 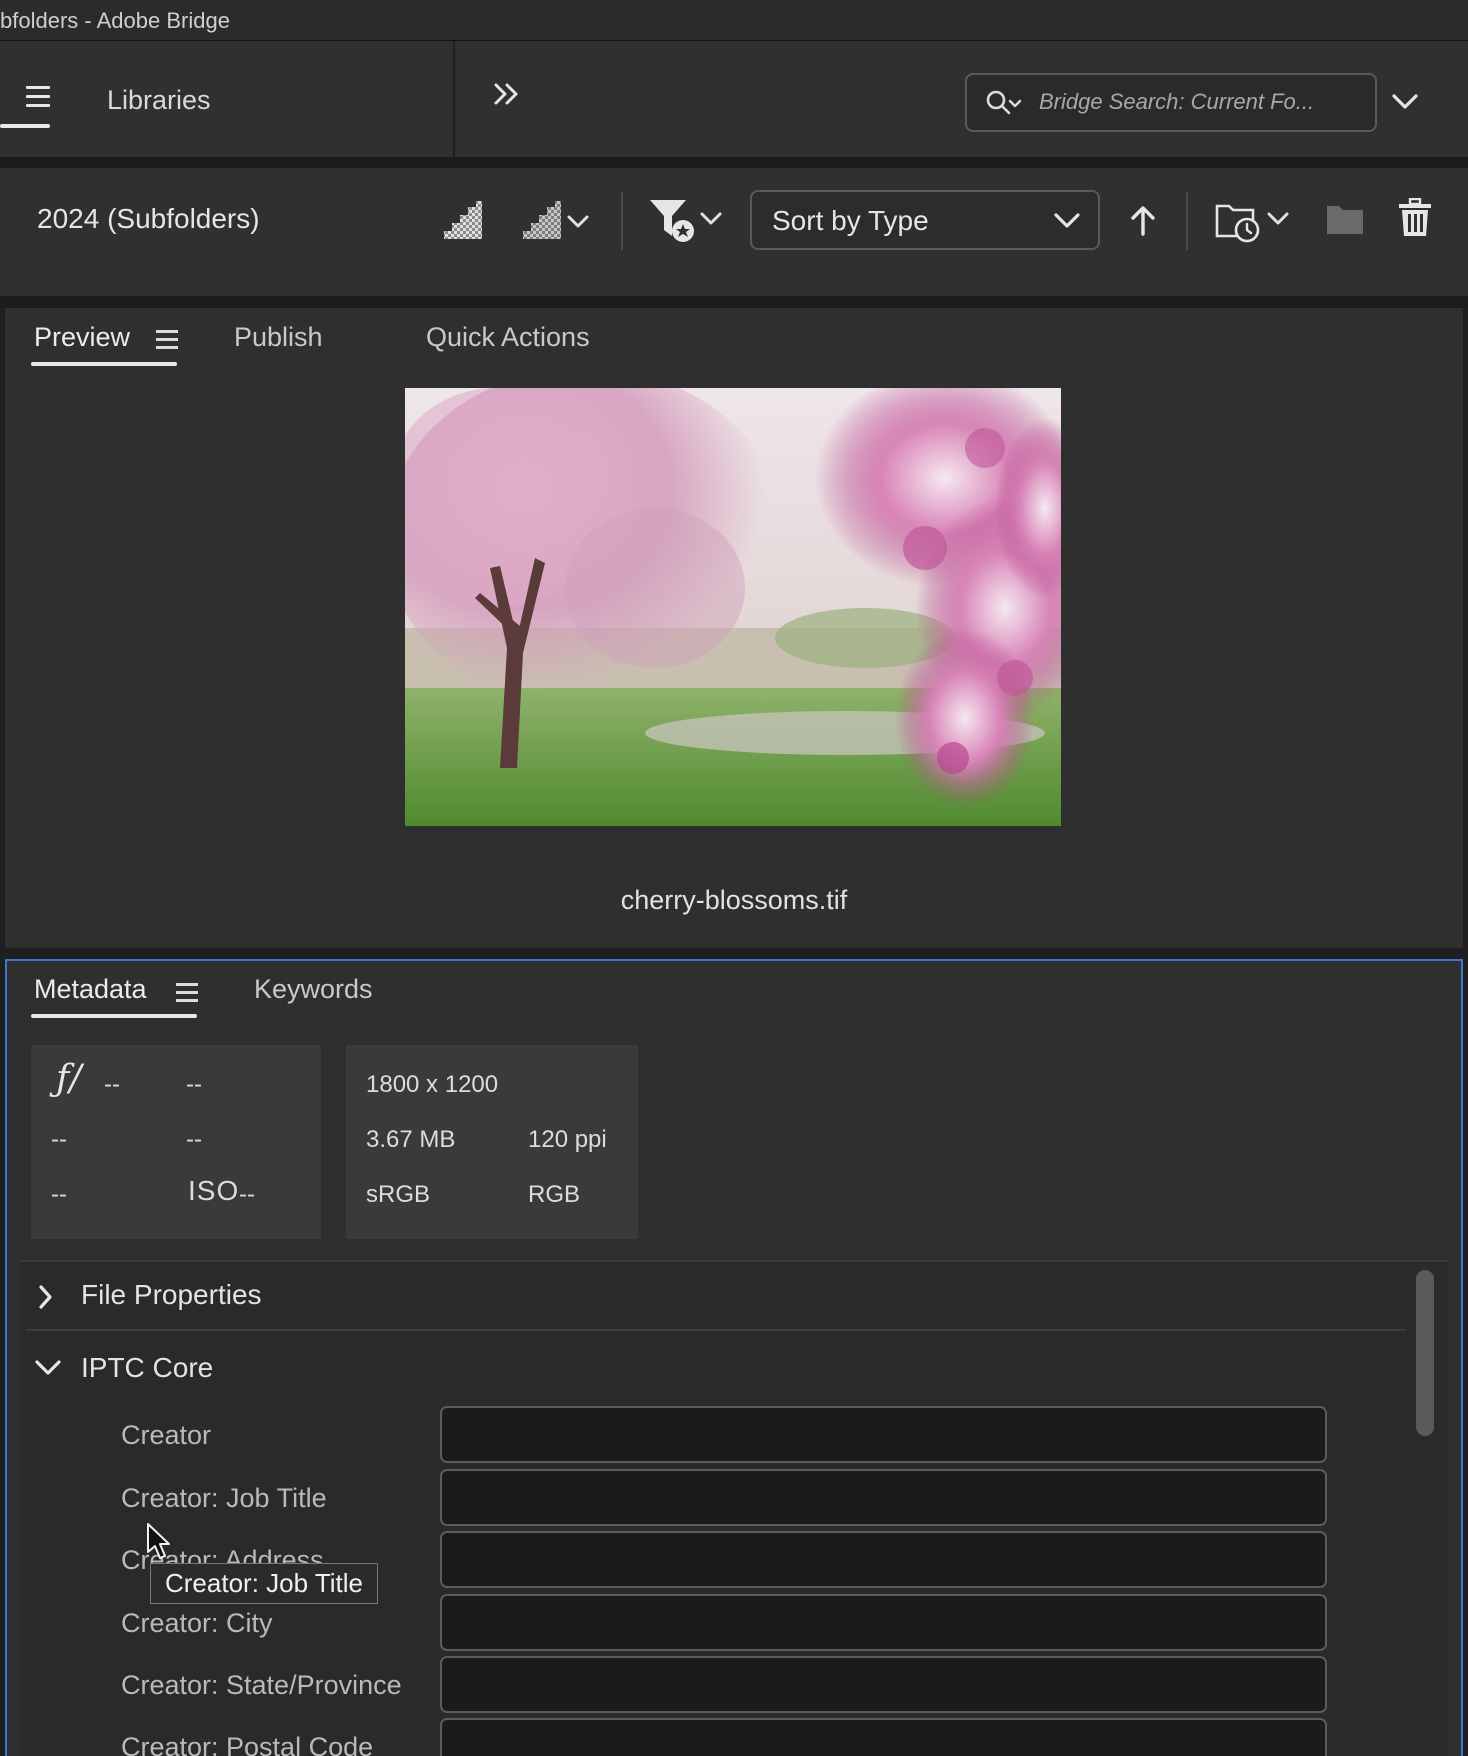 I want to click on tab-libraries: Libraries, so click(x=159, y=100).